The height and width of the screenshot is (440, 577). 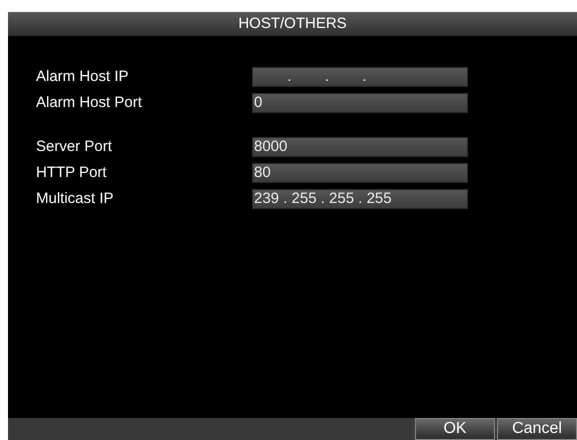 What do you see at coordinates (292, 24) in the screenshot?
I see `window-title: HOST/OTHERS` at bounding box center [292, 24].